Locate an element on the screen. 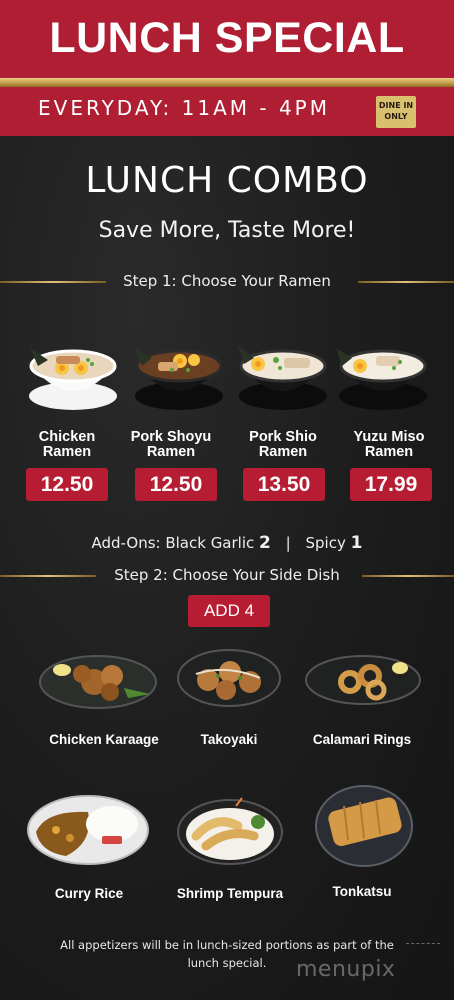 The height and width of the screenshot is (1000, 454). ramen-name-pork-shoyu: Pork Shoyu Ramen is located at coordinates (171, 445).